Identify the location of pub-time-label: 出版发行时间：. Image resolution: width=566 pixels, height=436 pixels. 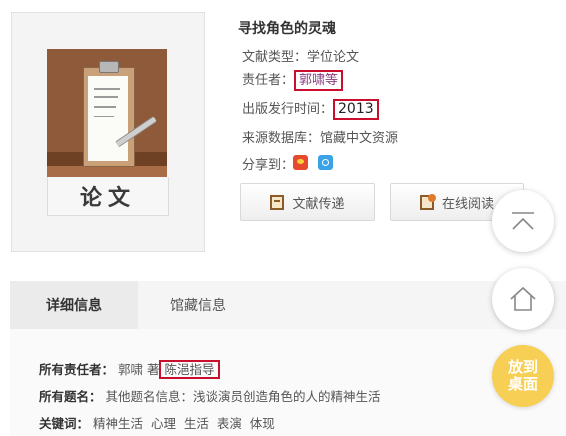
(288, 109).